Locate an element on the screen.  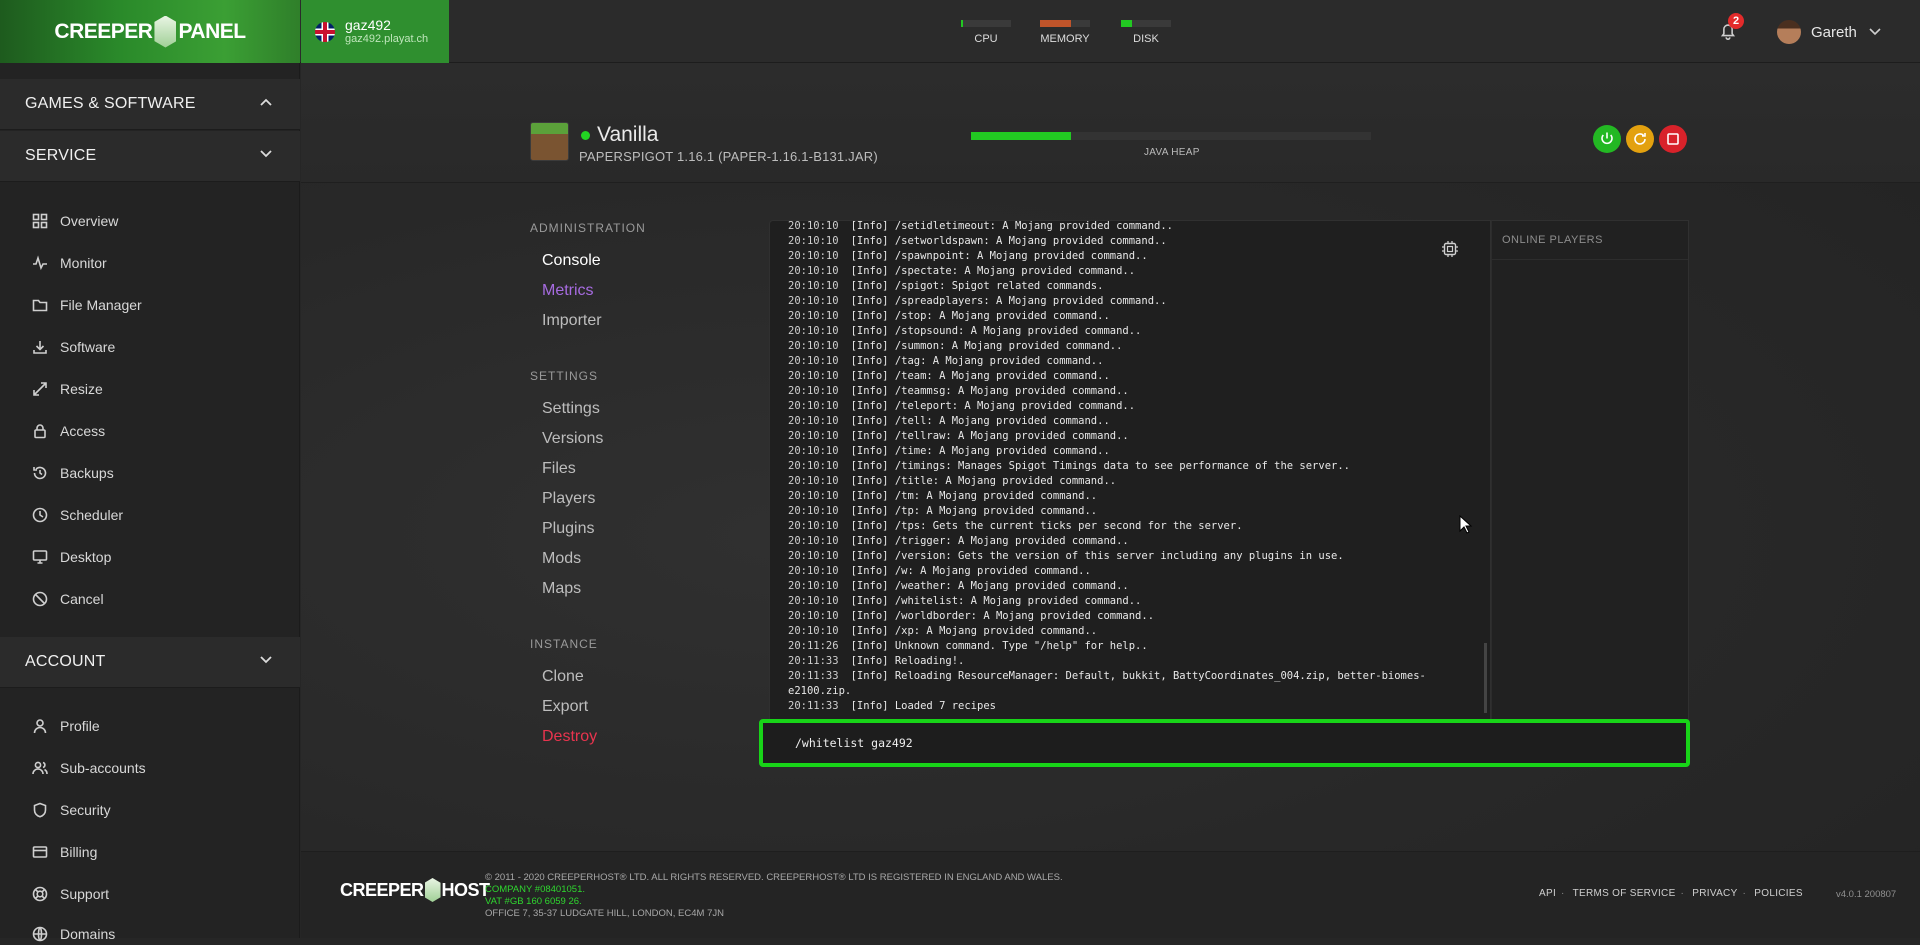
sidebar-item-label: File Manager is located at coordinates (101, 305).